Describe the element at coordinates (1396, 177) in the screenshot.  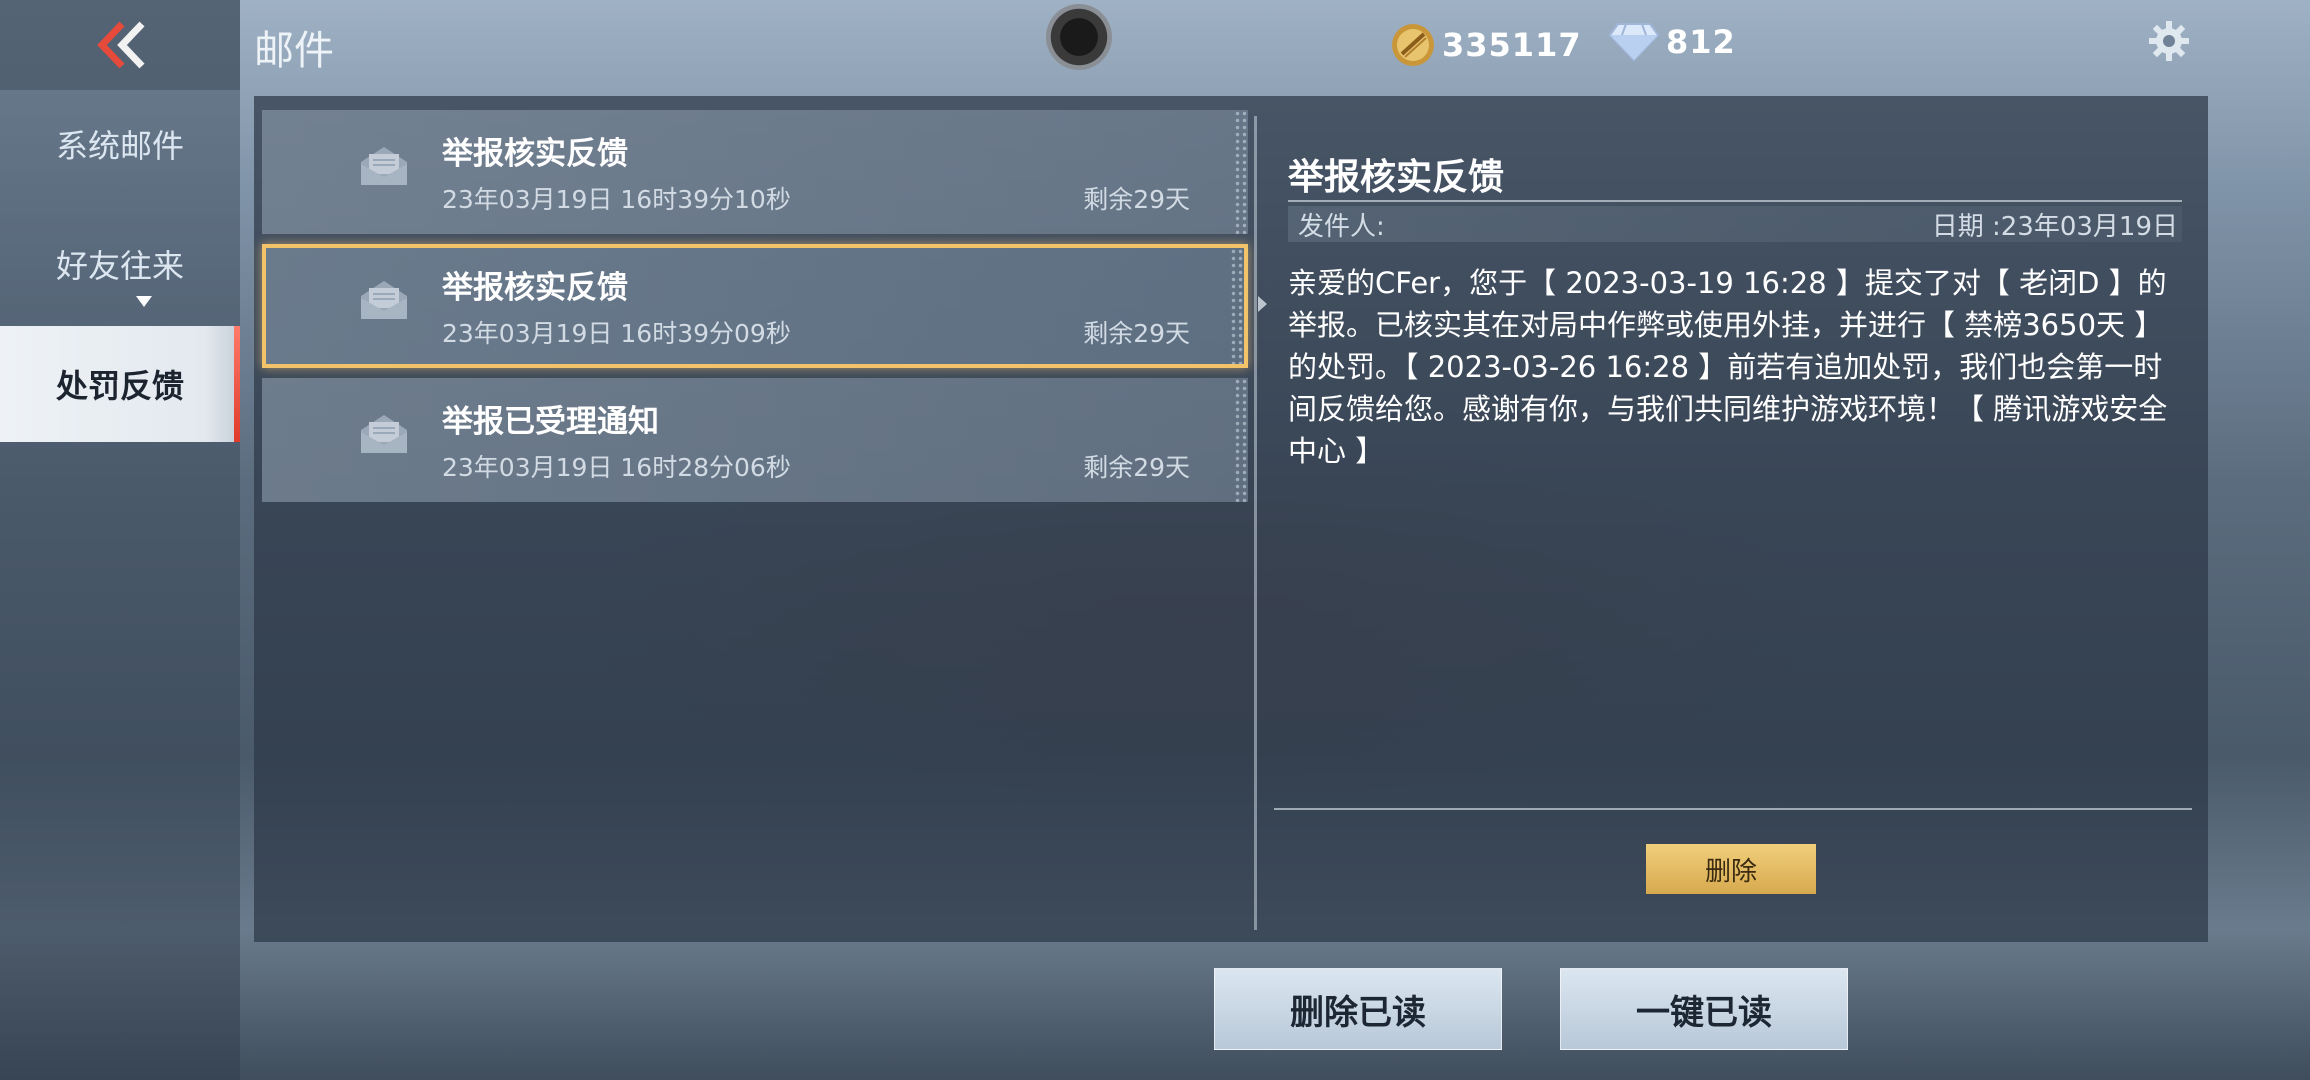
I see `mail-detail-title: 举报核实反馈` at that location.